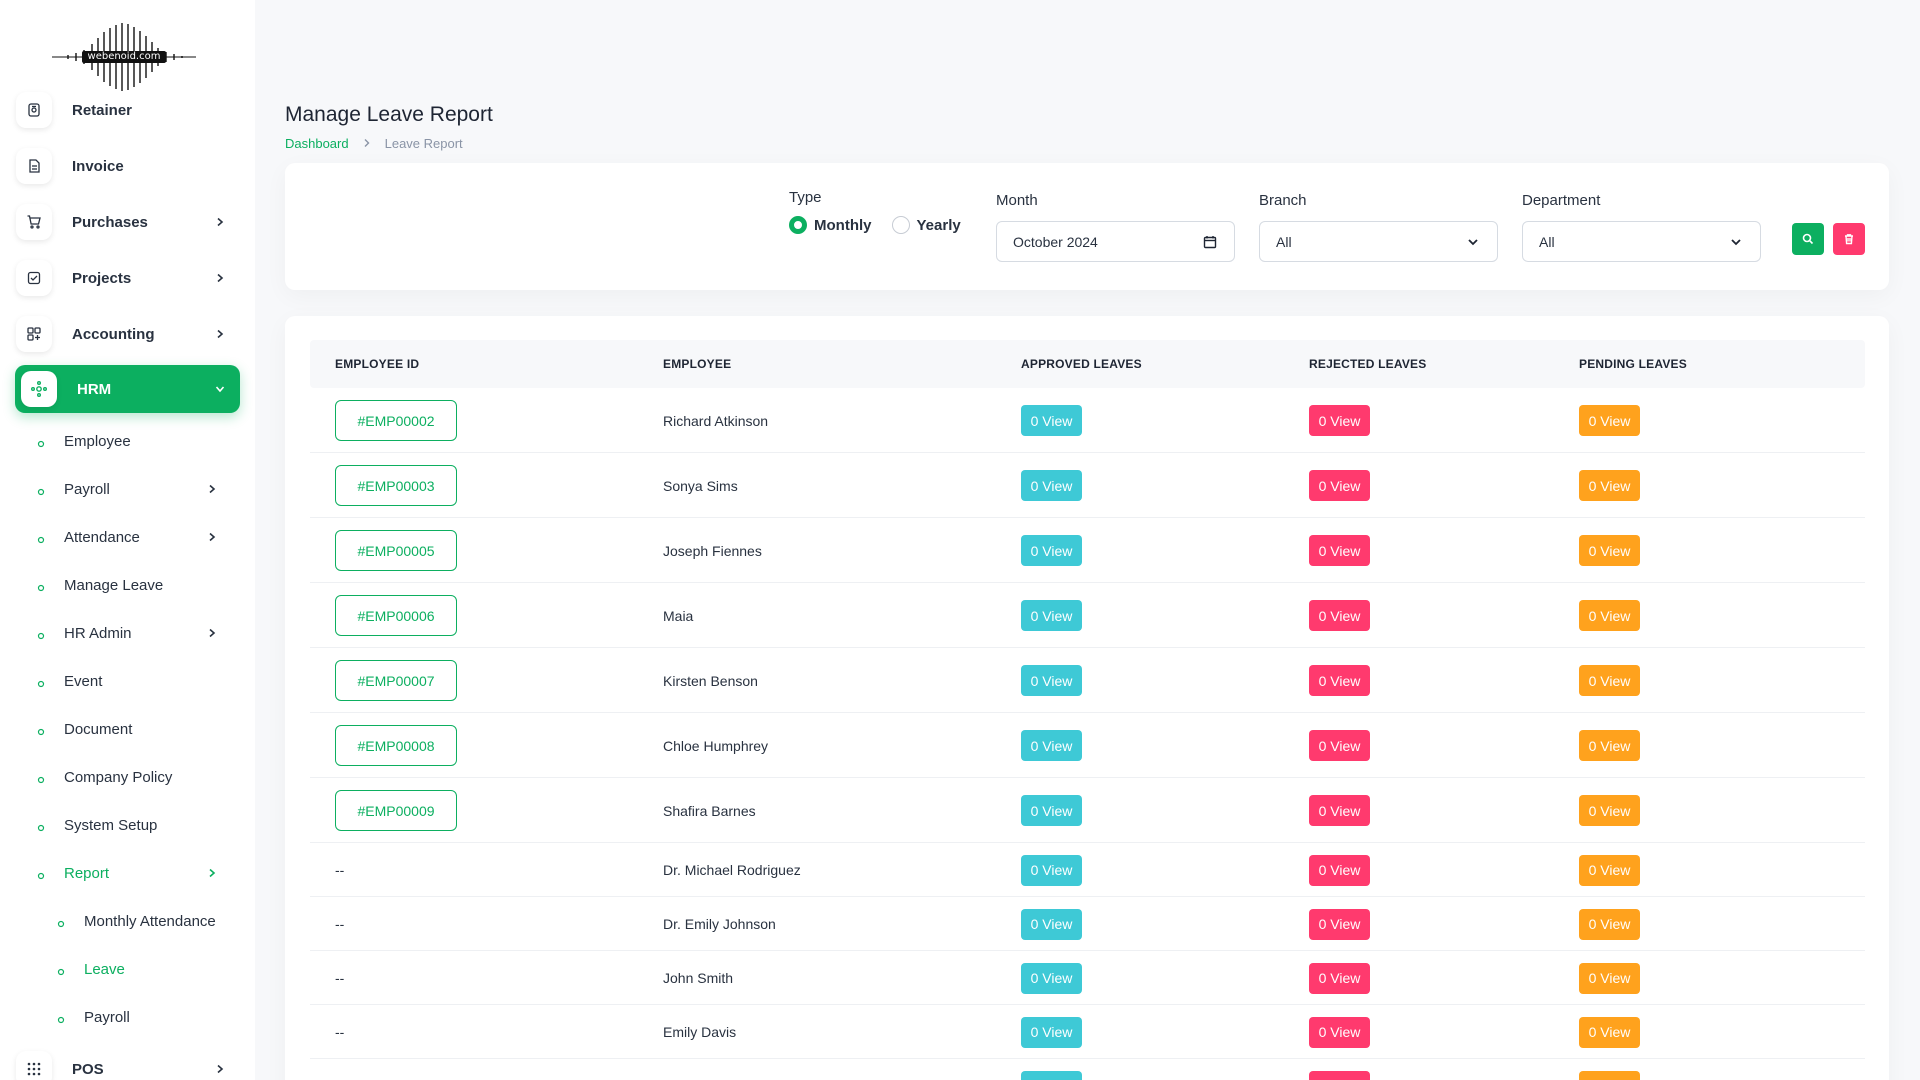 The image size is (1920, 1080). Describe the element at coordinates (1641, 241) in the screenshot. I see `department-select: All` at that location.